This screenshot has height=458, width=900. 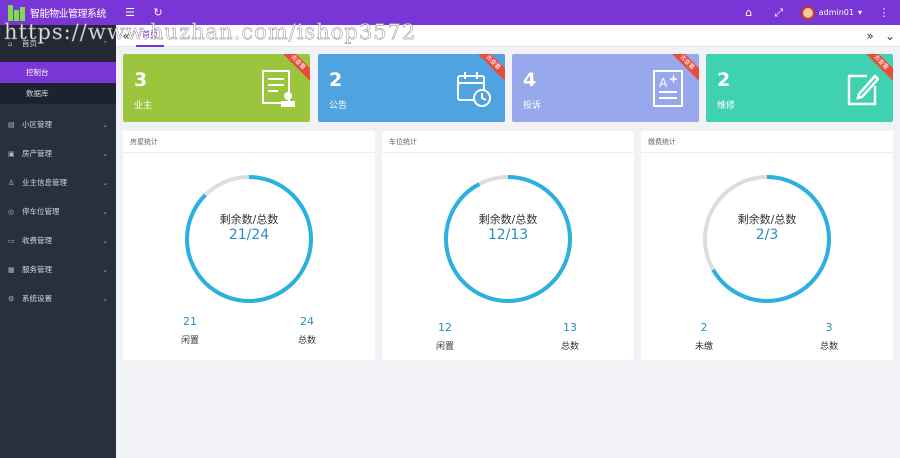 I want to click on more-vertical-icon: ⋮, so click(x=884, y=13).